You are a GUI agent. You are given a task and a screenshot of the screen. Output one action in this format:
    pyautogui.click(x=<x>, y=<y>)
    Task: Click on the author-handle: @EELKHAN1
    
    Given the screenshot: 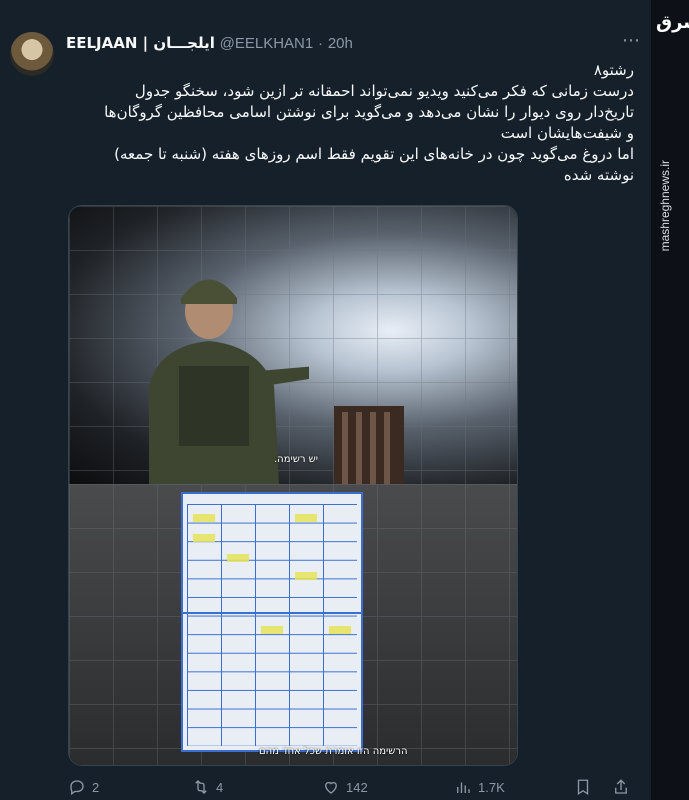 What is the action you would take?
    pyautogui.click(x=267, y=43)
    